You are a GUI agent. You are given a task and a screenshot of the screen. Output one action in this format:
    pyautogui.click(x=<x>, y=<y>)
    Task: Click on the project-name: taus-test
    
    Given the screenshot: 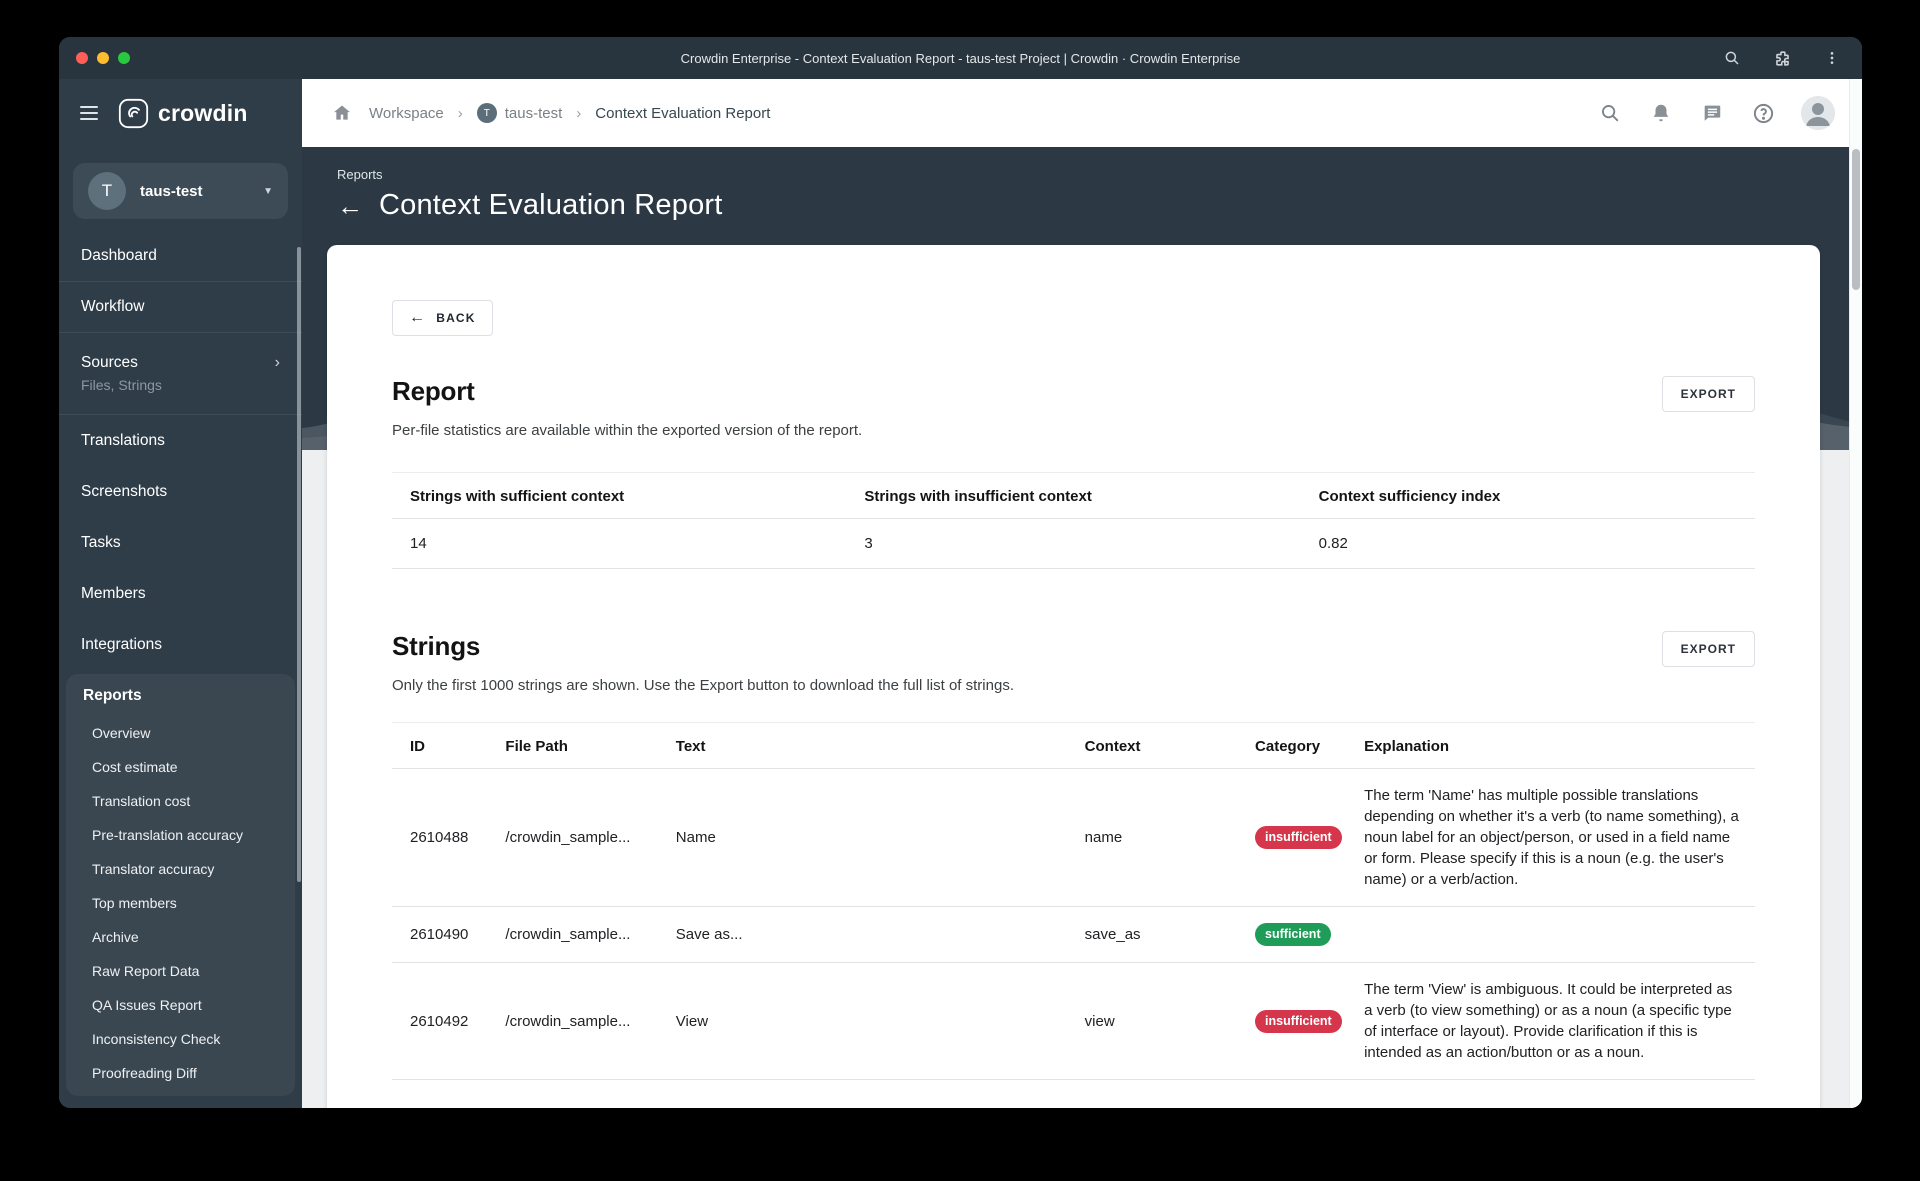 What is the action you would take?
    pyautogui.click(x=171, y=191)
    